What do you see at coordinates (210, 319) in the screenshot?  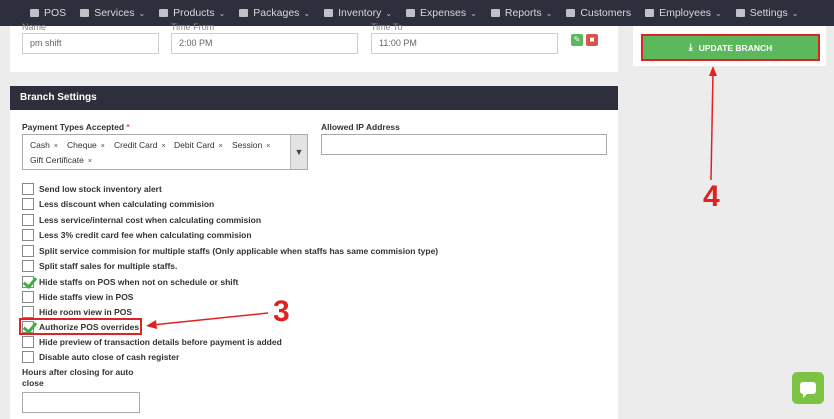 I see `arrow-step-3-line` at bounding box center [210, 319].